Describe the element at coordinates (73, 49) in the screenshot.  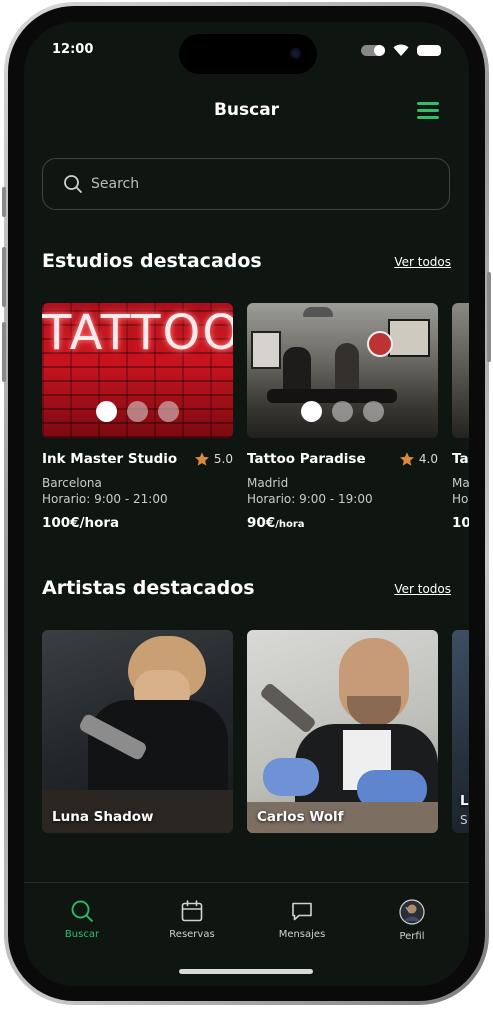
I see `status-time: 12:00` at that location.